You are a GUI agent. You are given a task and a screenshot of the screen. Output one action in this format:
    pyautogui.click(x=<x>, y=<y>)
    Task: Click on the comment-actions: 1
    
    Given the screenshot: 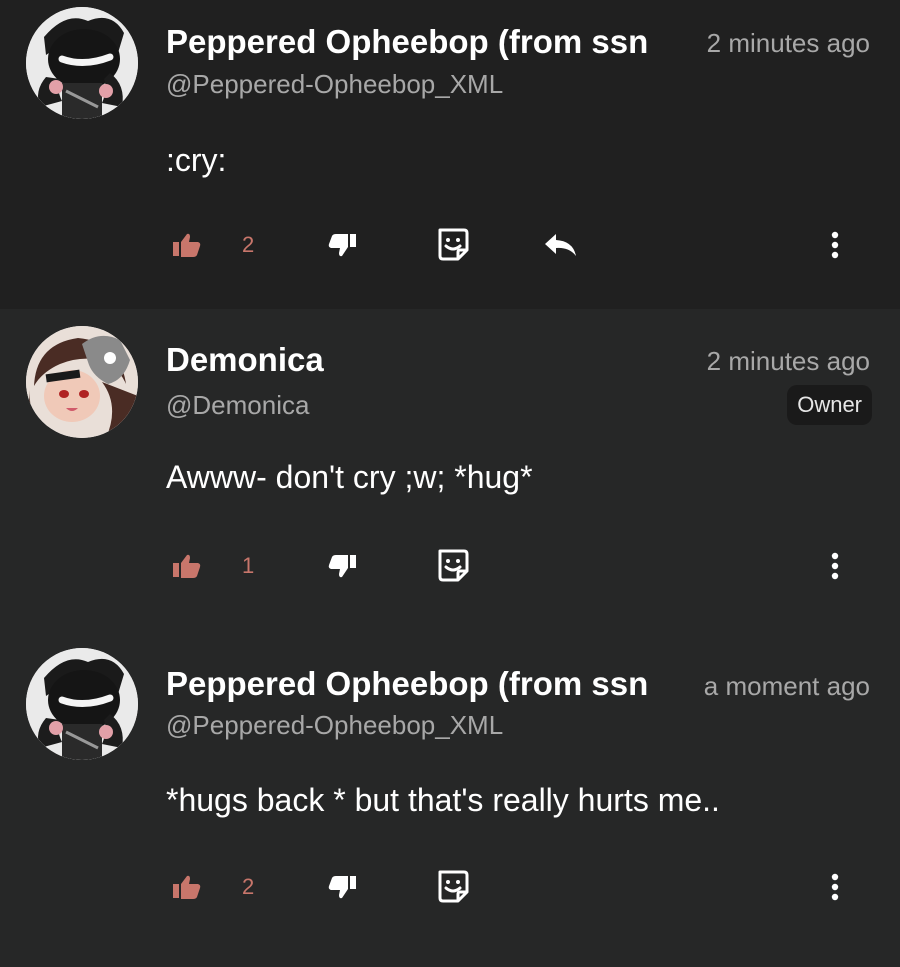 What is the action you would take?
    pyautogui.click(x=450, y=566)
    